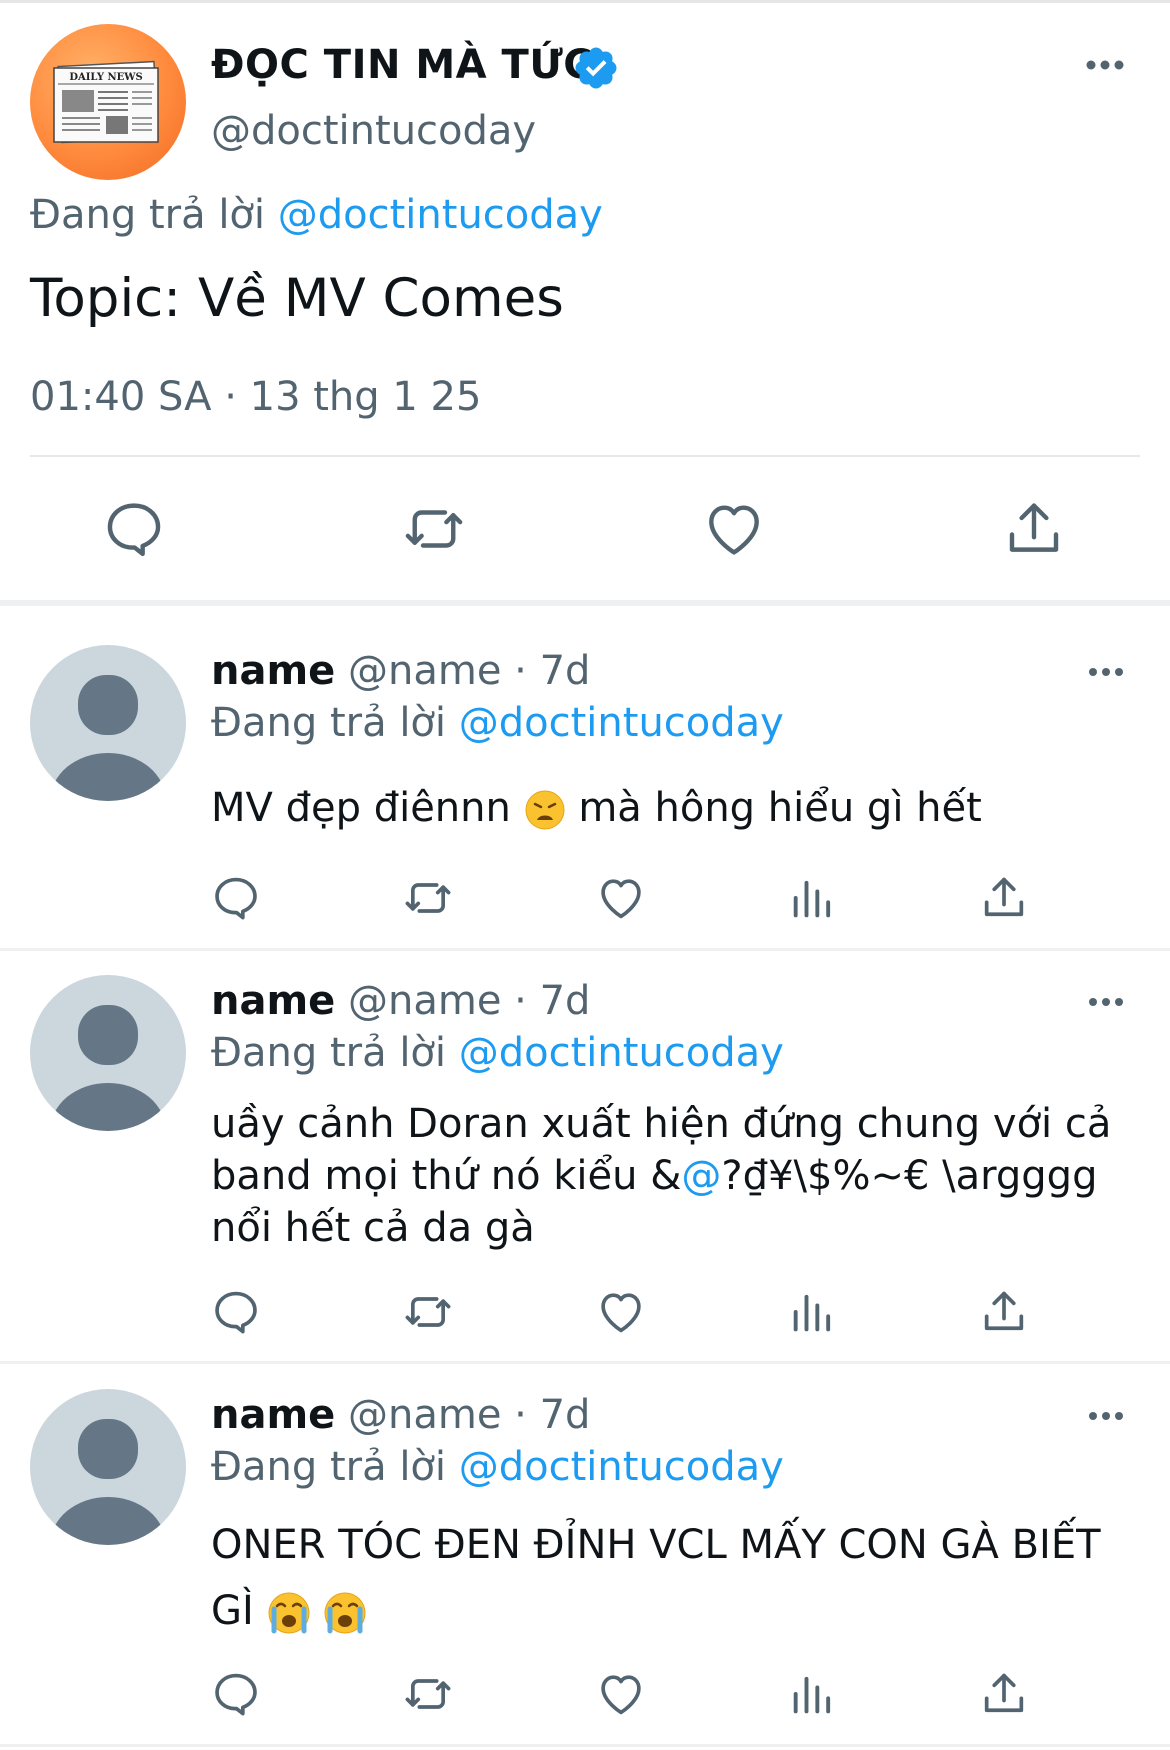  I want to click on newspaper-icon: DAILY NEWS, so click(106, 102).